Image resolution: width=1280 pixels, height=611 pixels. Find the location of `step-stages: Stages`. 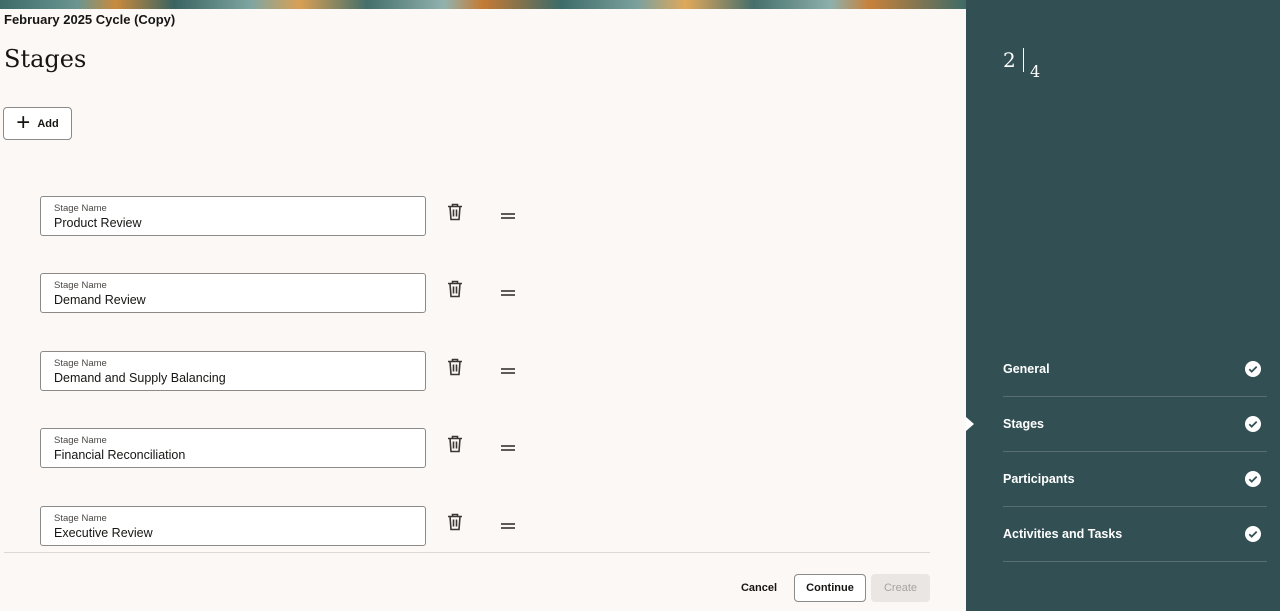

step-stages: Stages is located at coordinates (1135, 424).